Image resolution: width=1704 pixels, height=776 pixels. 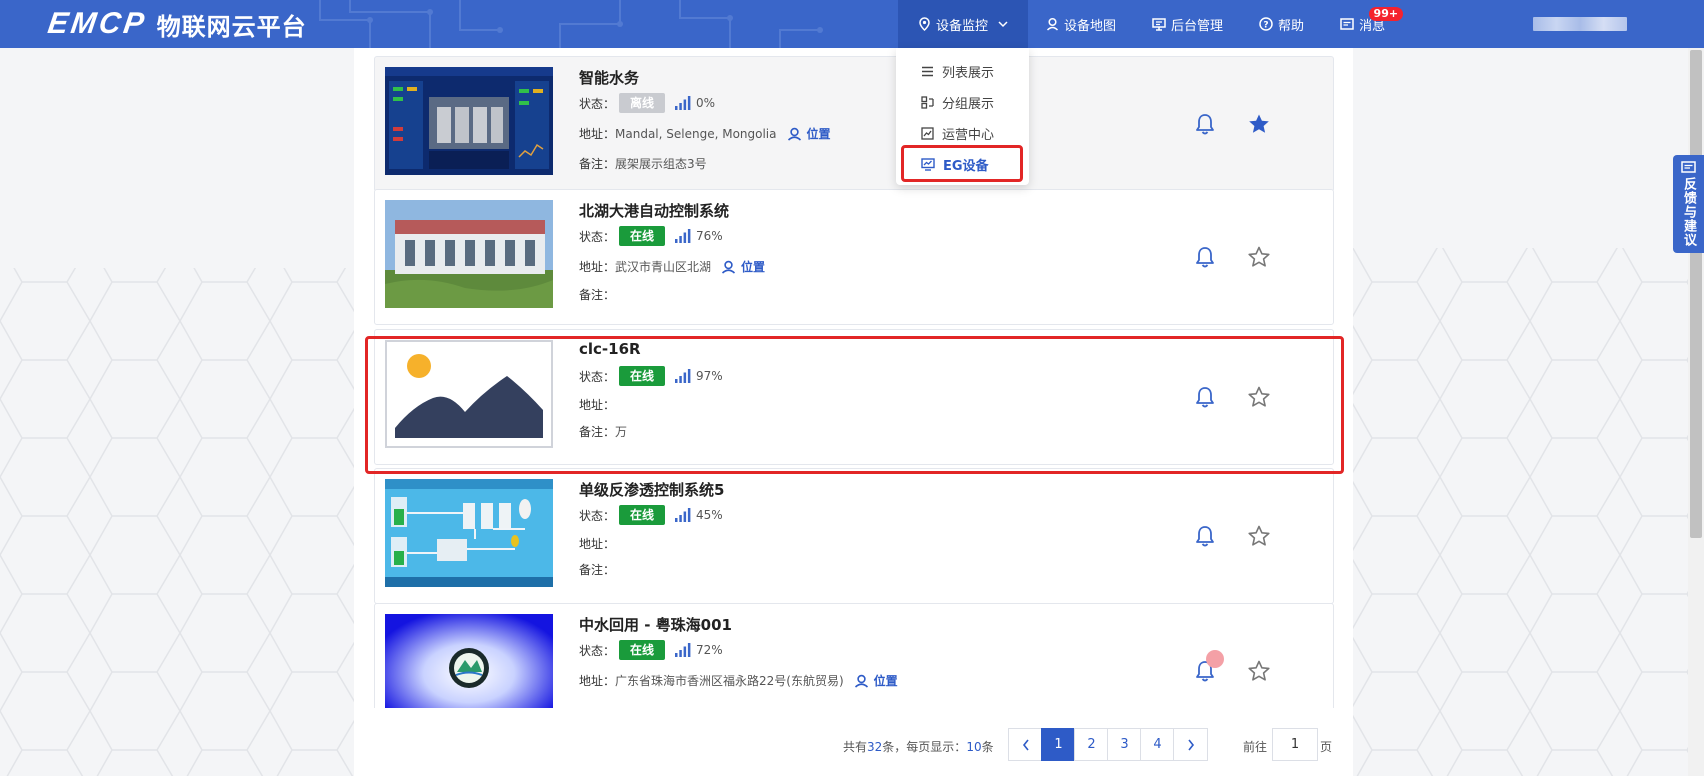 I want to click on logo-text: 物联网云平台, so click(x=231, y=26).